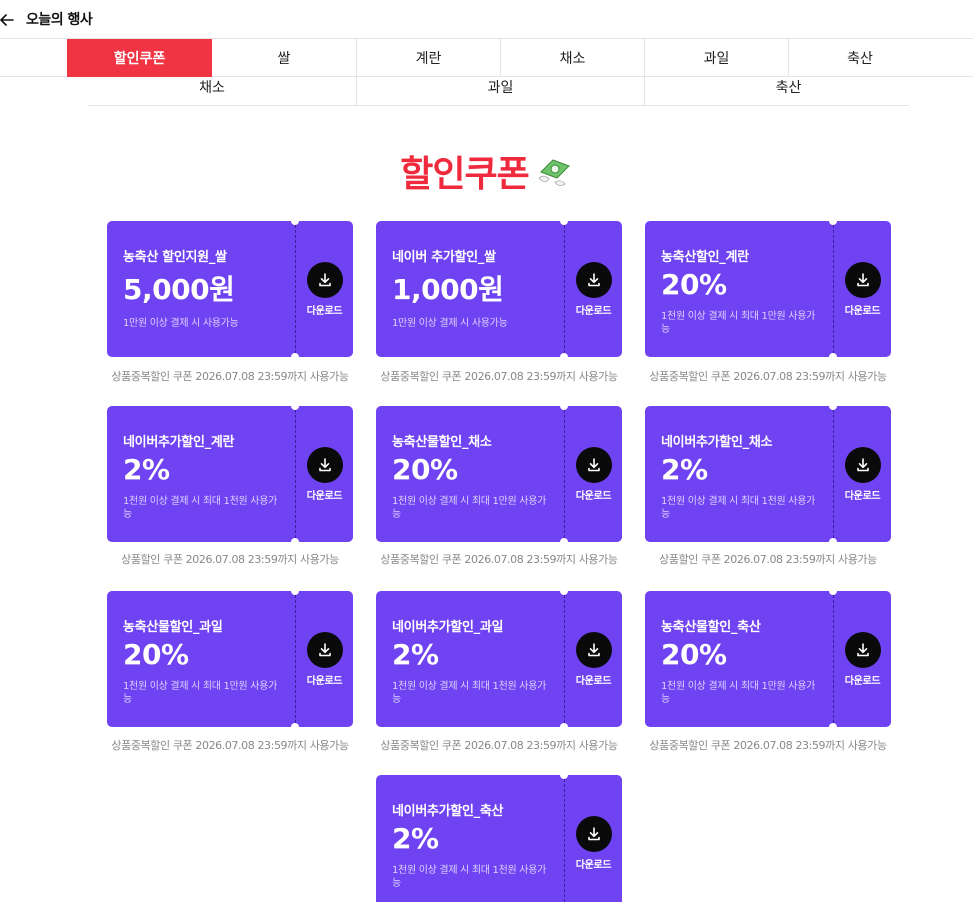 The image size is (973, 902). Describe the element at coordinates (442, 442) in the screenshot. I see `coupon-name: 농축산물할인_채소` at that location.